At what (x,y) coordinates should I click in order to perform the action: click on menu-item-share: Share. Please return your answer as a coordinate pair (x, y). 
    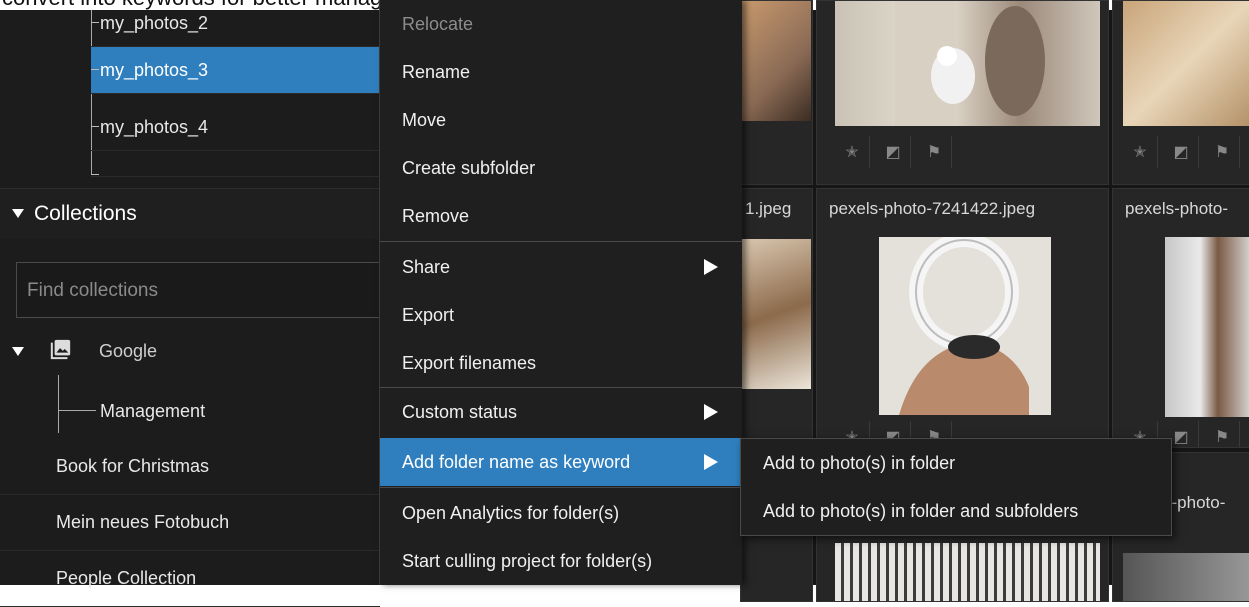
    Looking at the image, I should click on (561, 267).